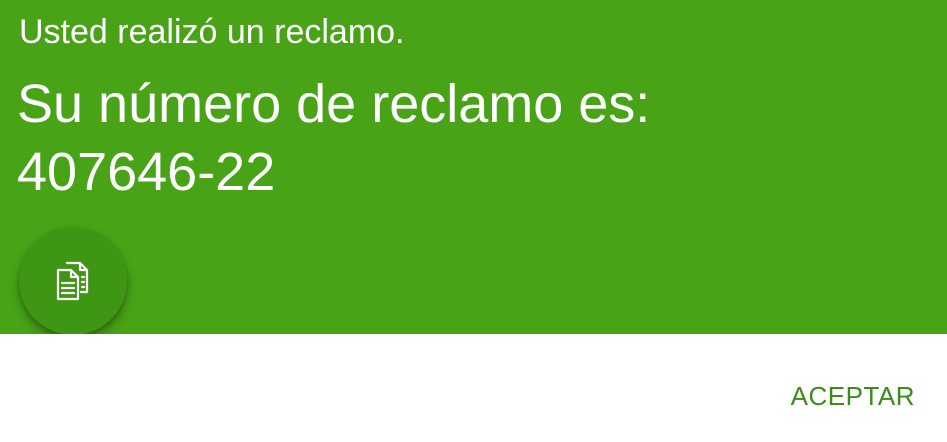 This screenshot has height=442, width=947. I want to click on copy-claim-number-button, so click(73, 281).